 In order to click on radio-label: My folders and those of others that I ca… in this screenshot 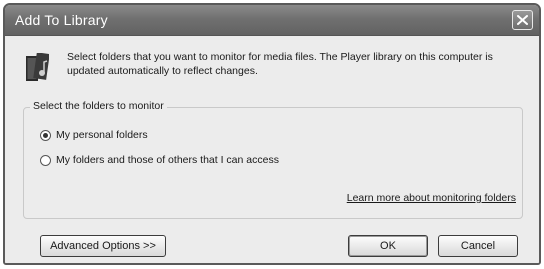, I will do `click(167, 160)`.